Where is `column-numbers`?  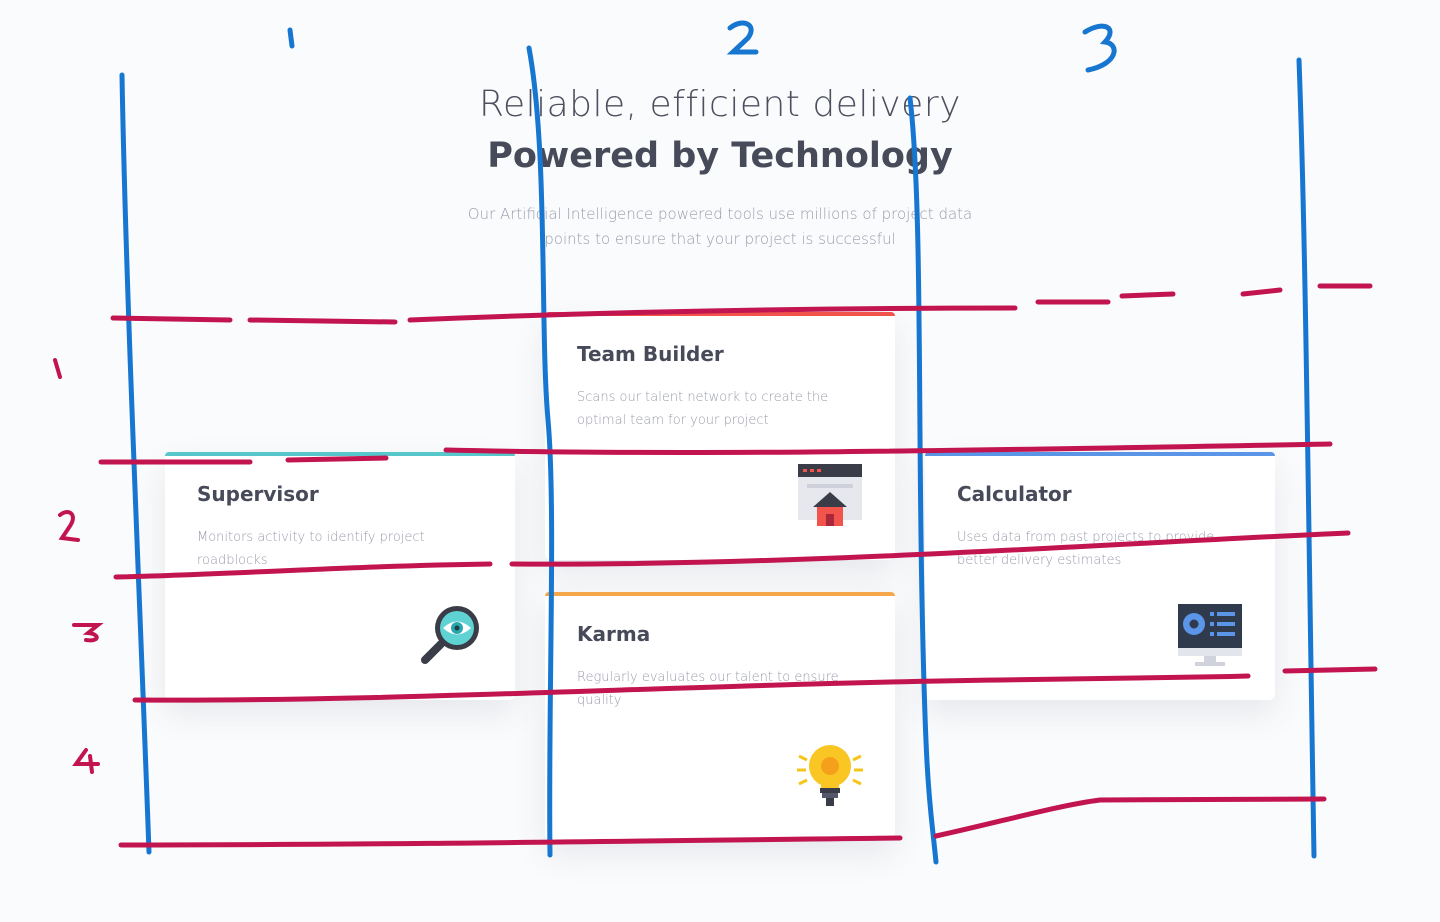
column-numbers is located at coordinates (702, 46).